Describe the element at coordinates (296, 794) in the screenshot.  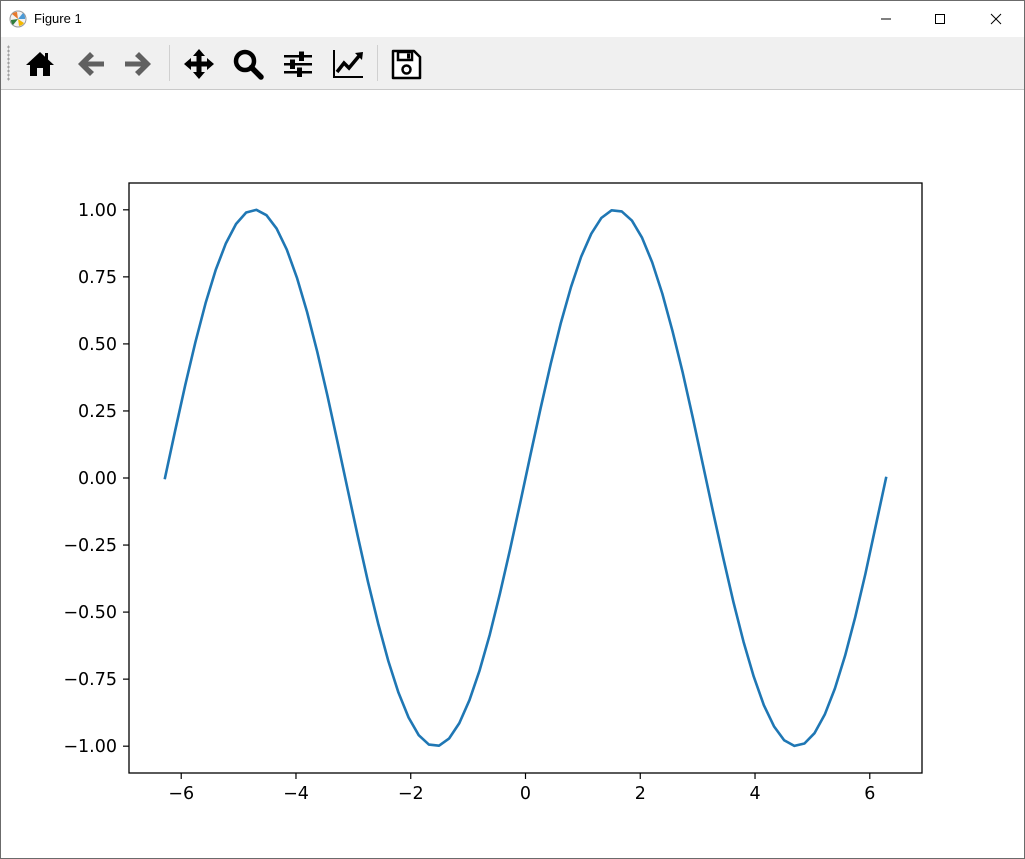
I see `x-tick-label: −4` at that location.